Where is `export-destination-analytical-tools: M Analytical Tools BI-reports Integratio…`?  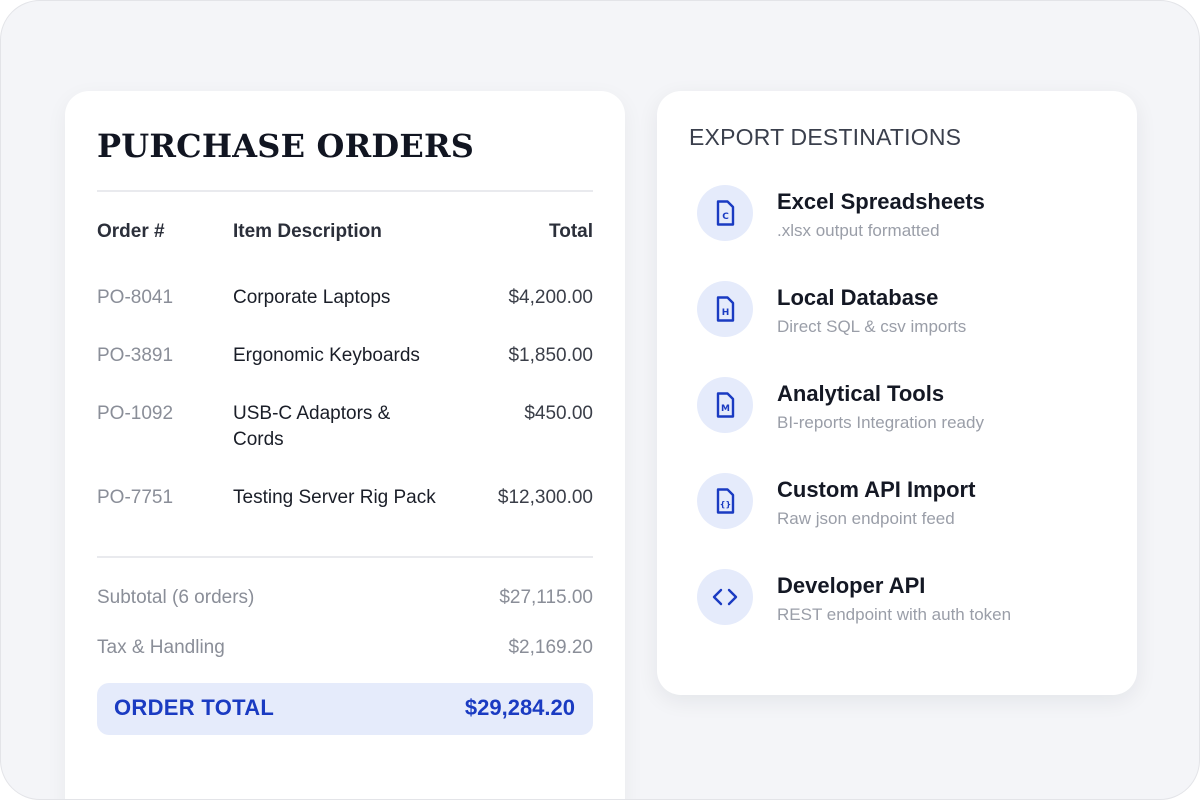
export-destination-analytical-tools: M Analytical Tools BI-reports Integratio… is located at coordinates (907, 409).